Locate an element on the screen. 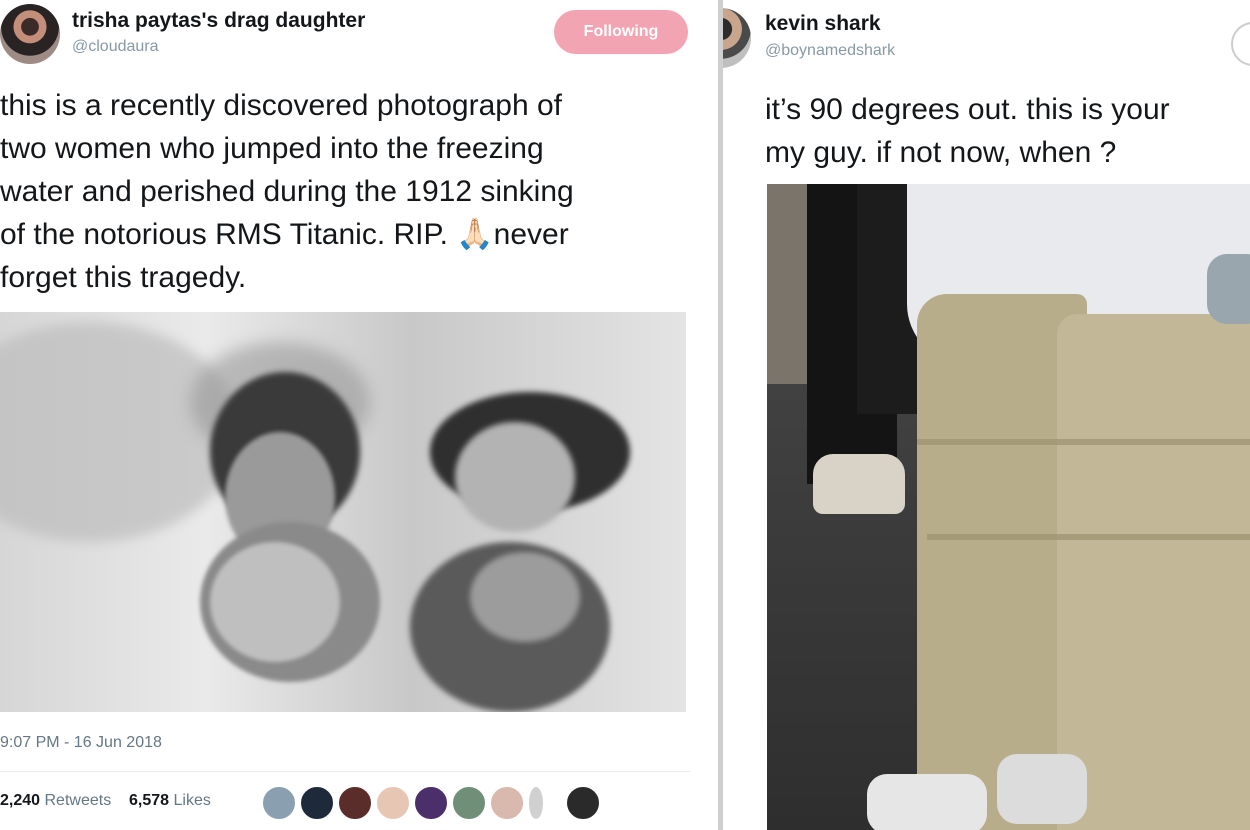  divider-line is located at coordinates (345, 771).